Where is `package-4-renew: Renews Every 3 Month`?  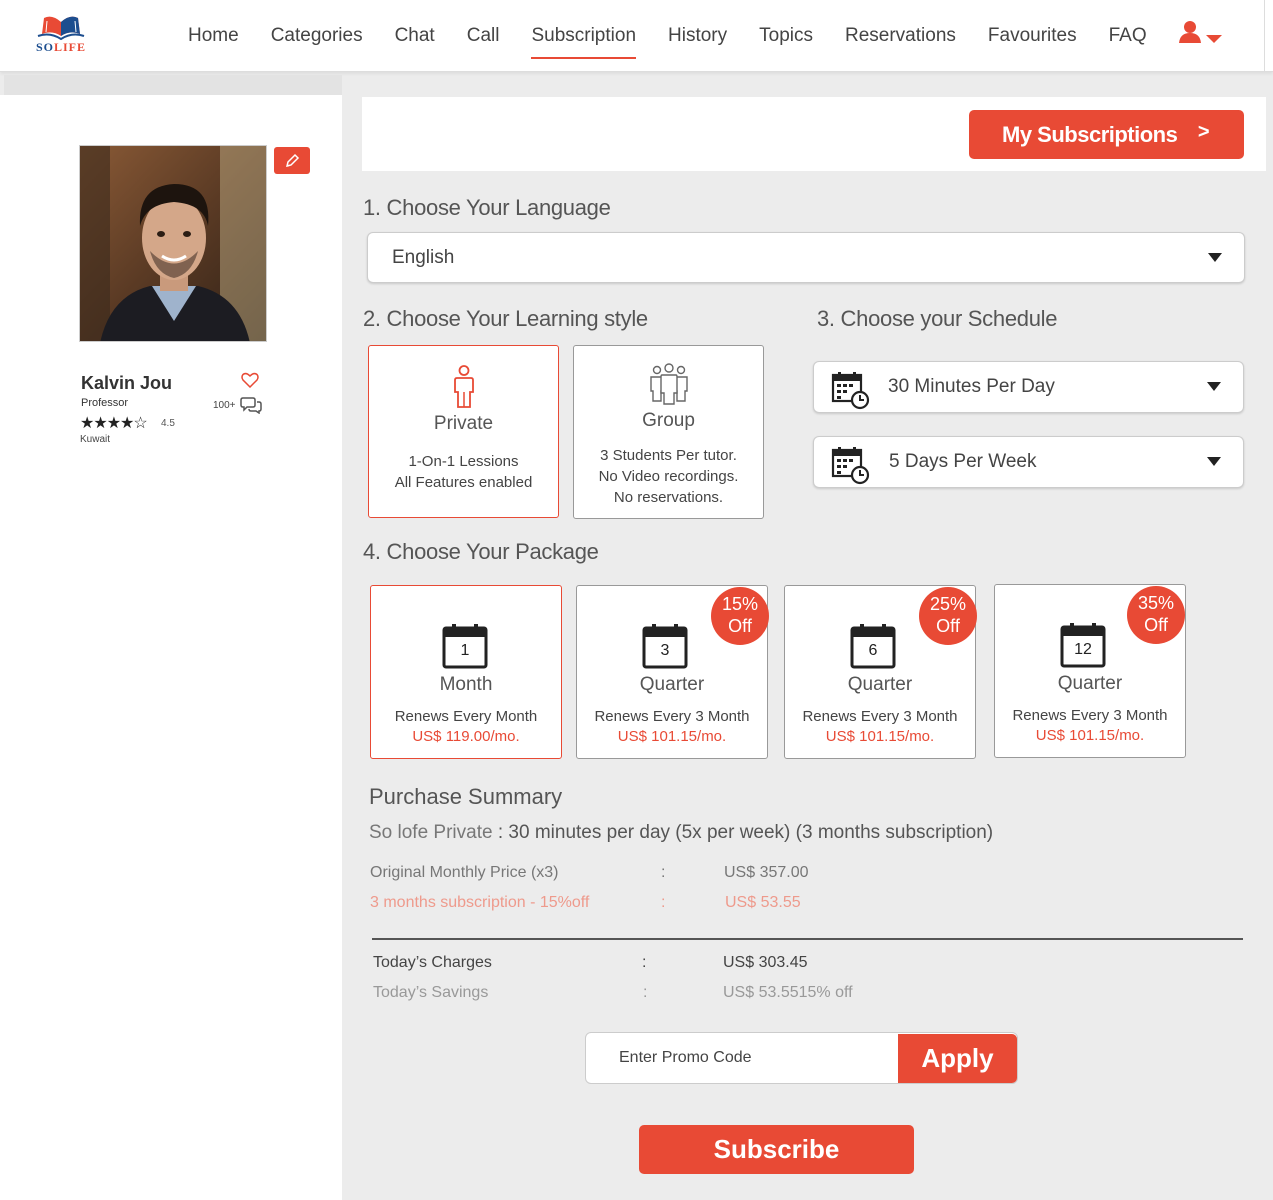 package-4-renew: Renews Every 3 Month is located at coordinates (1090, 715).